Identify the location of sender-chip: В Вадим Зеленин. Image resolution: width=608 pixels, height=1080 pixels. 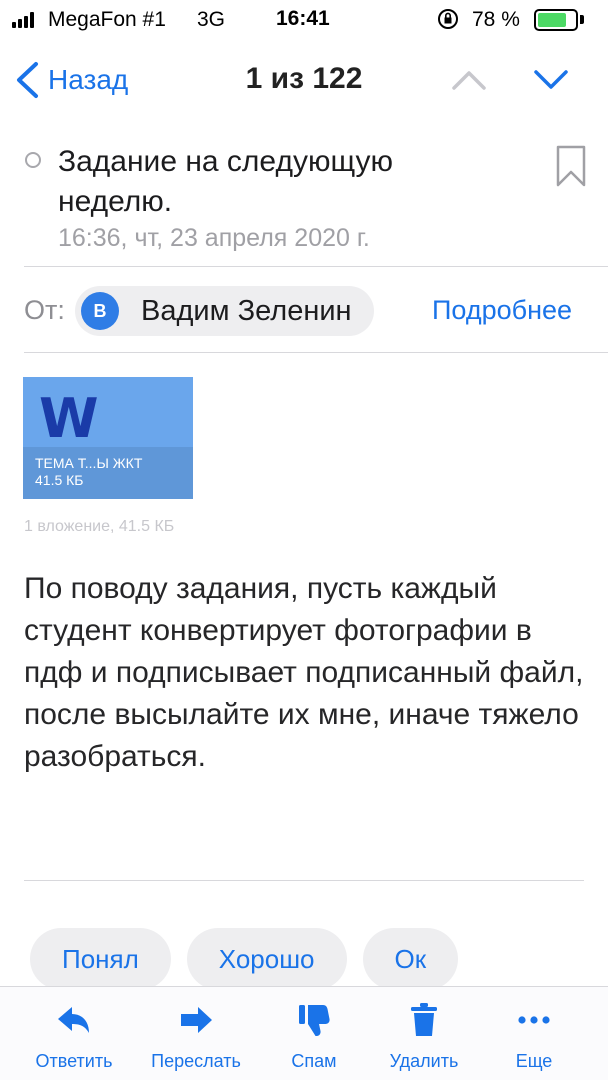
(224, 311).